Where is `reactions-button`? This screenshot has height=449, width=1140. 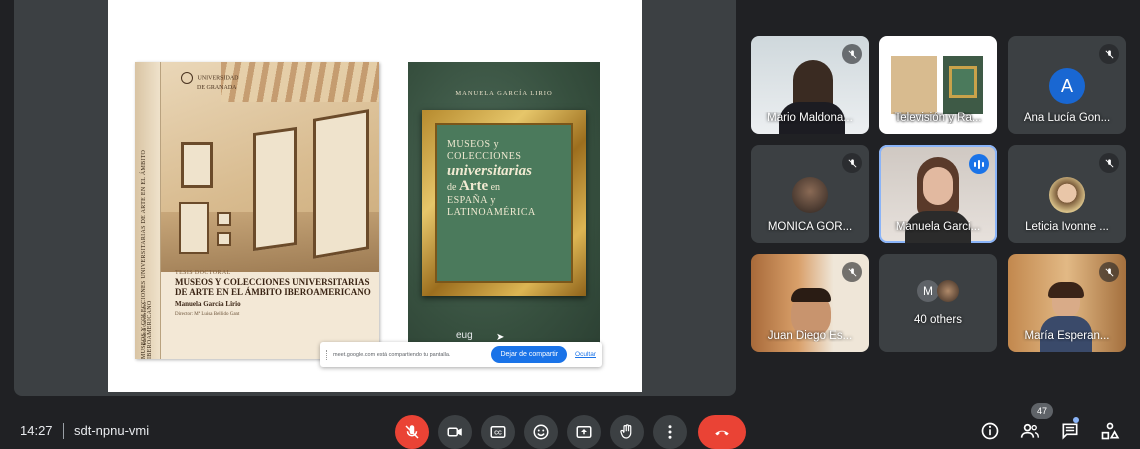
reactions-button is located at coordinates (541, 432).